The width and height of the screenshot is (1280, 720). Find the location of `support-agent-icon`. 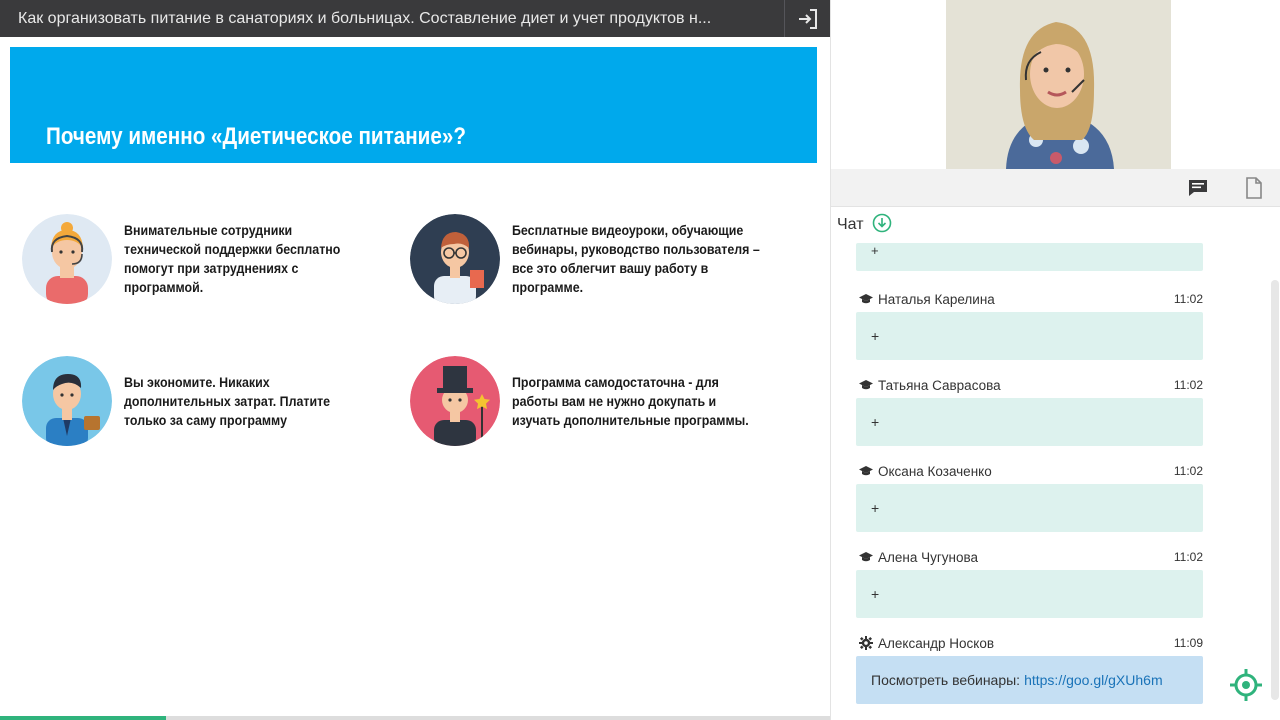

support-agent-icon is located at coordinates (67, 259).